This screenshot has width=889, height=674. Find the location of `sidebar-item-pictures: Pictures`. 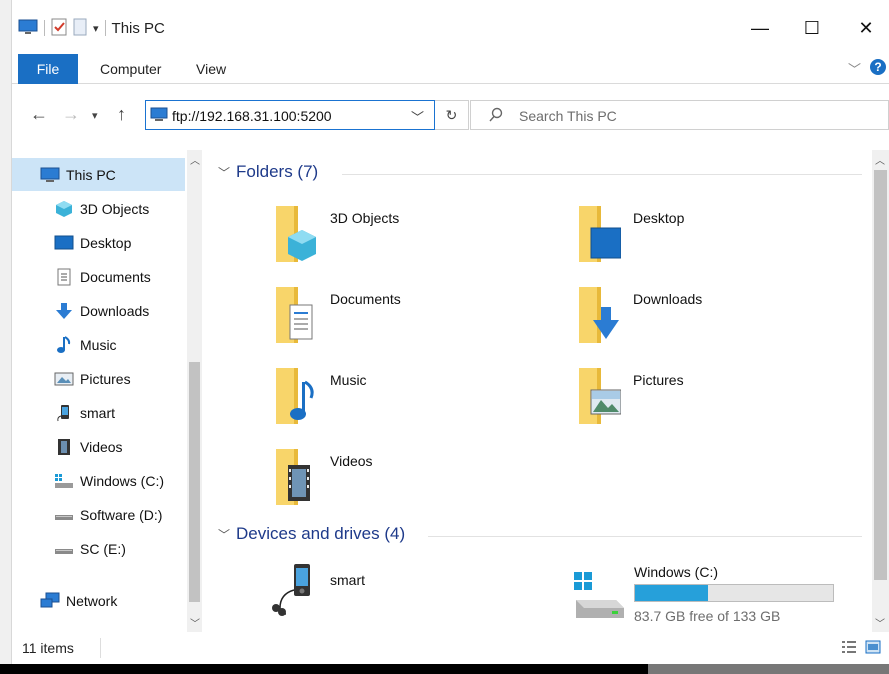

sidebar-item-pictures: Pictures is located at coordinates (98, 378).